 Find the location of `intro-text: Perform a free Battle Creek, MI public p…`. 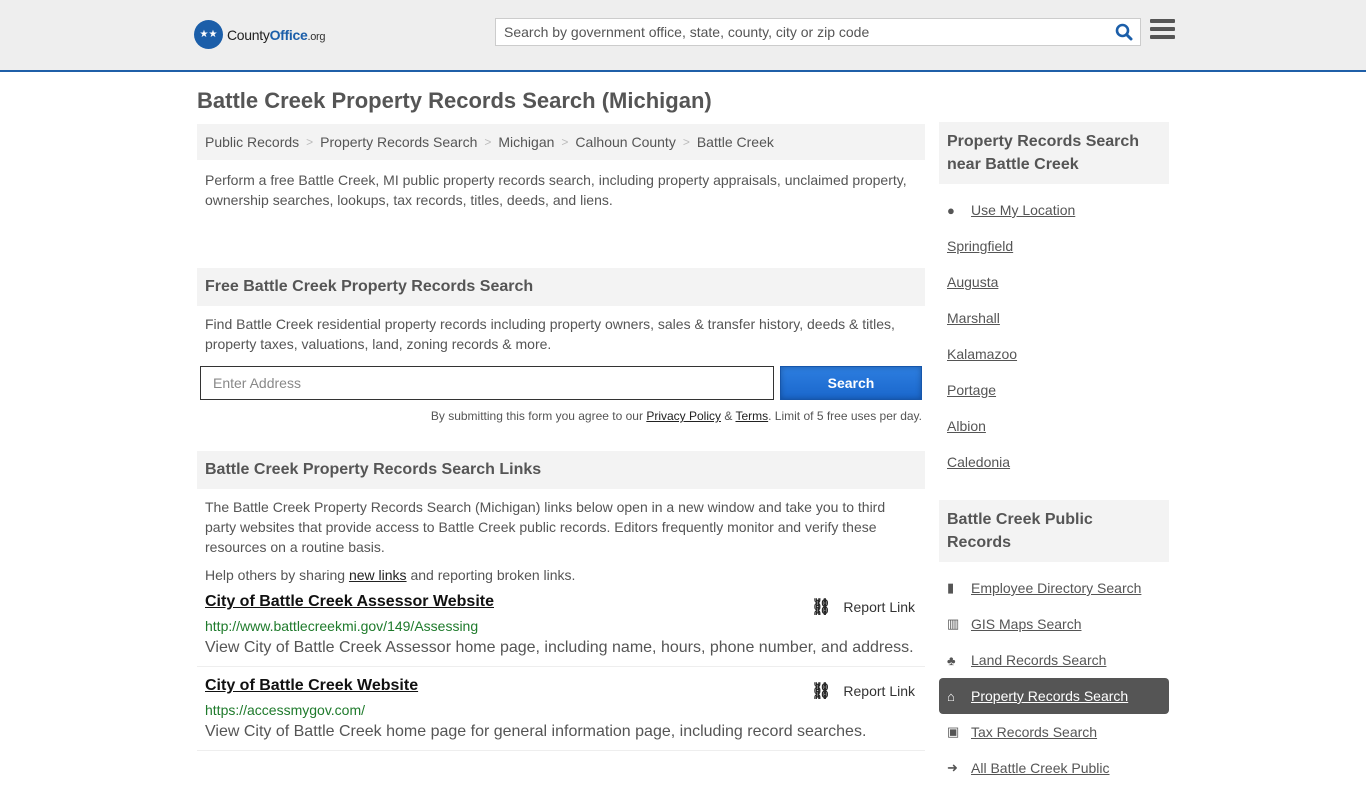

intro-text: Perform a free Battle Creek, MI public p… is located at coordinates (556, 190).